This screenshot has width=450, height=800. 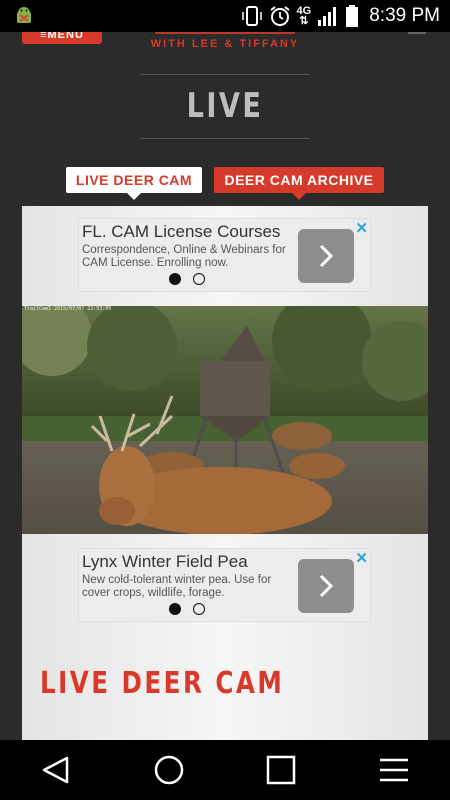 I want to click on site-logo, so click(x=225, y=33).